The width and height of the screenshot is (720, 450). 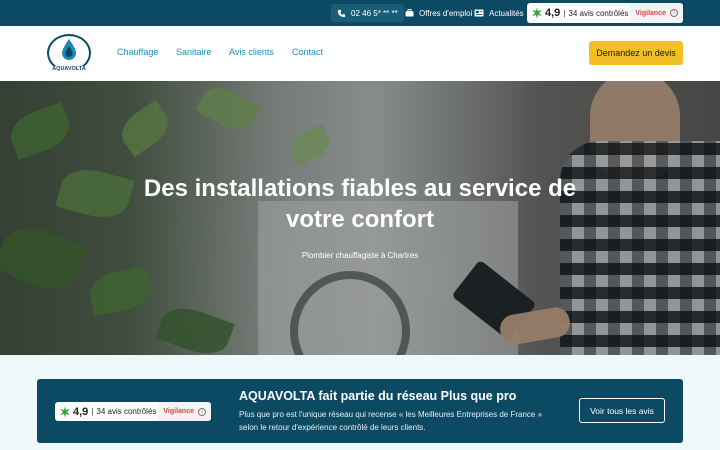 I want to click on nav-item-contact: Contact, so click(x=307, y=52).